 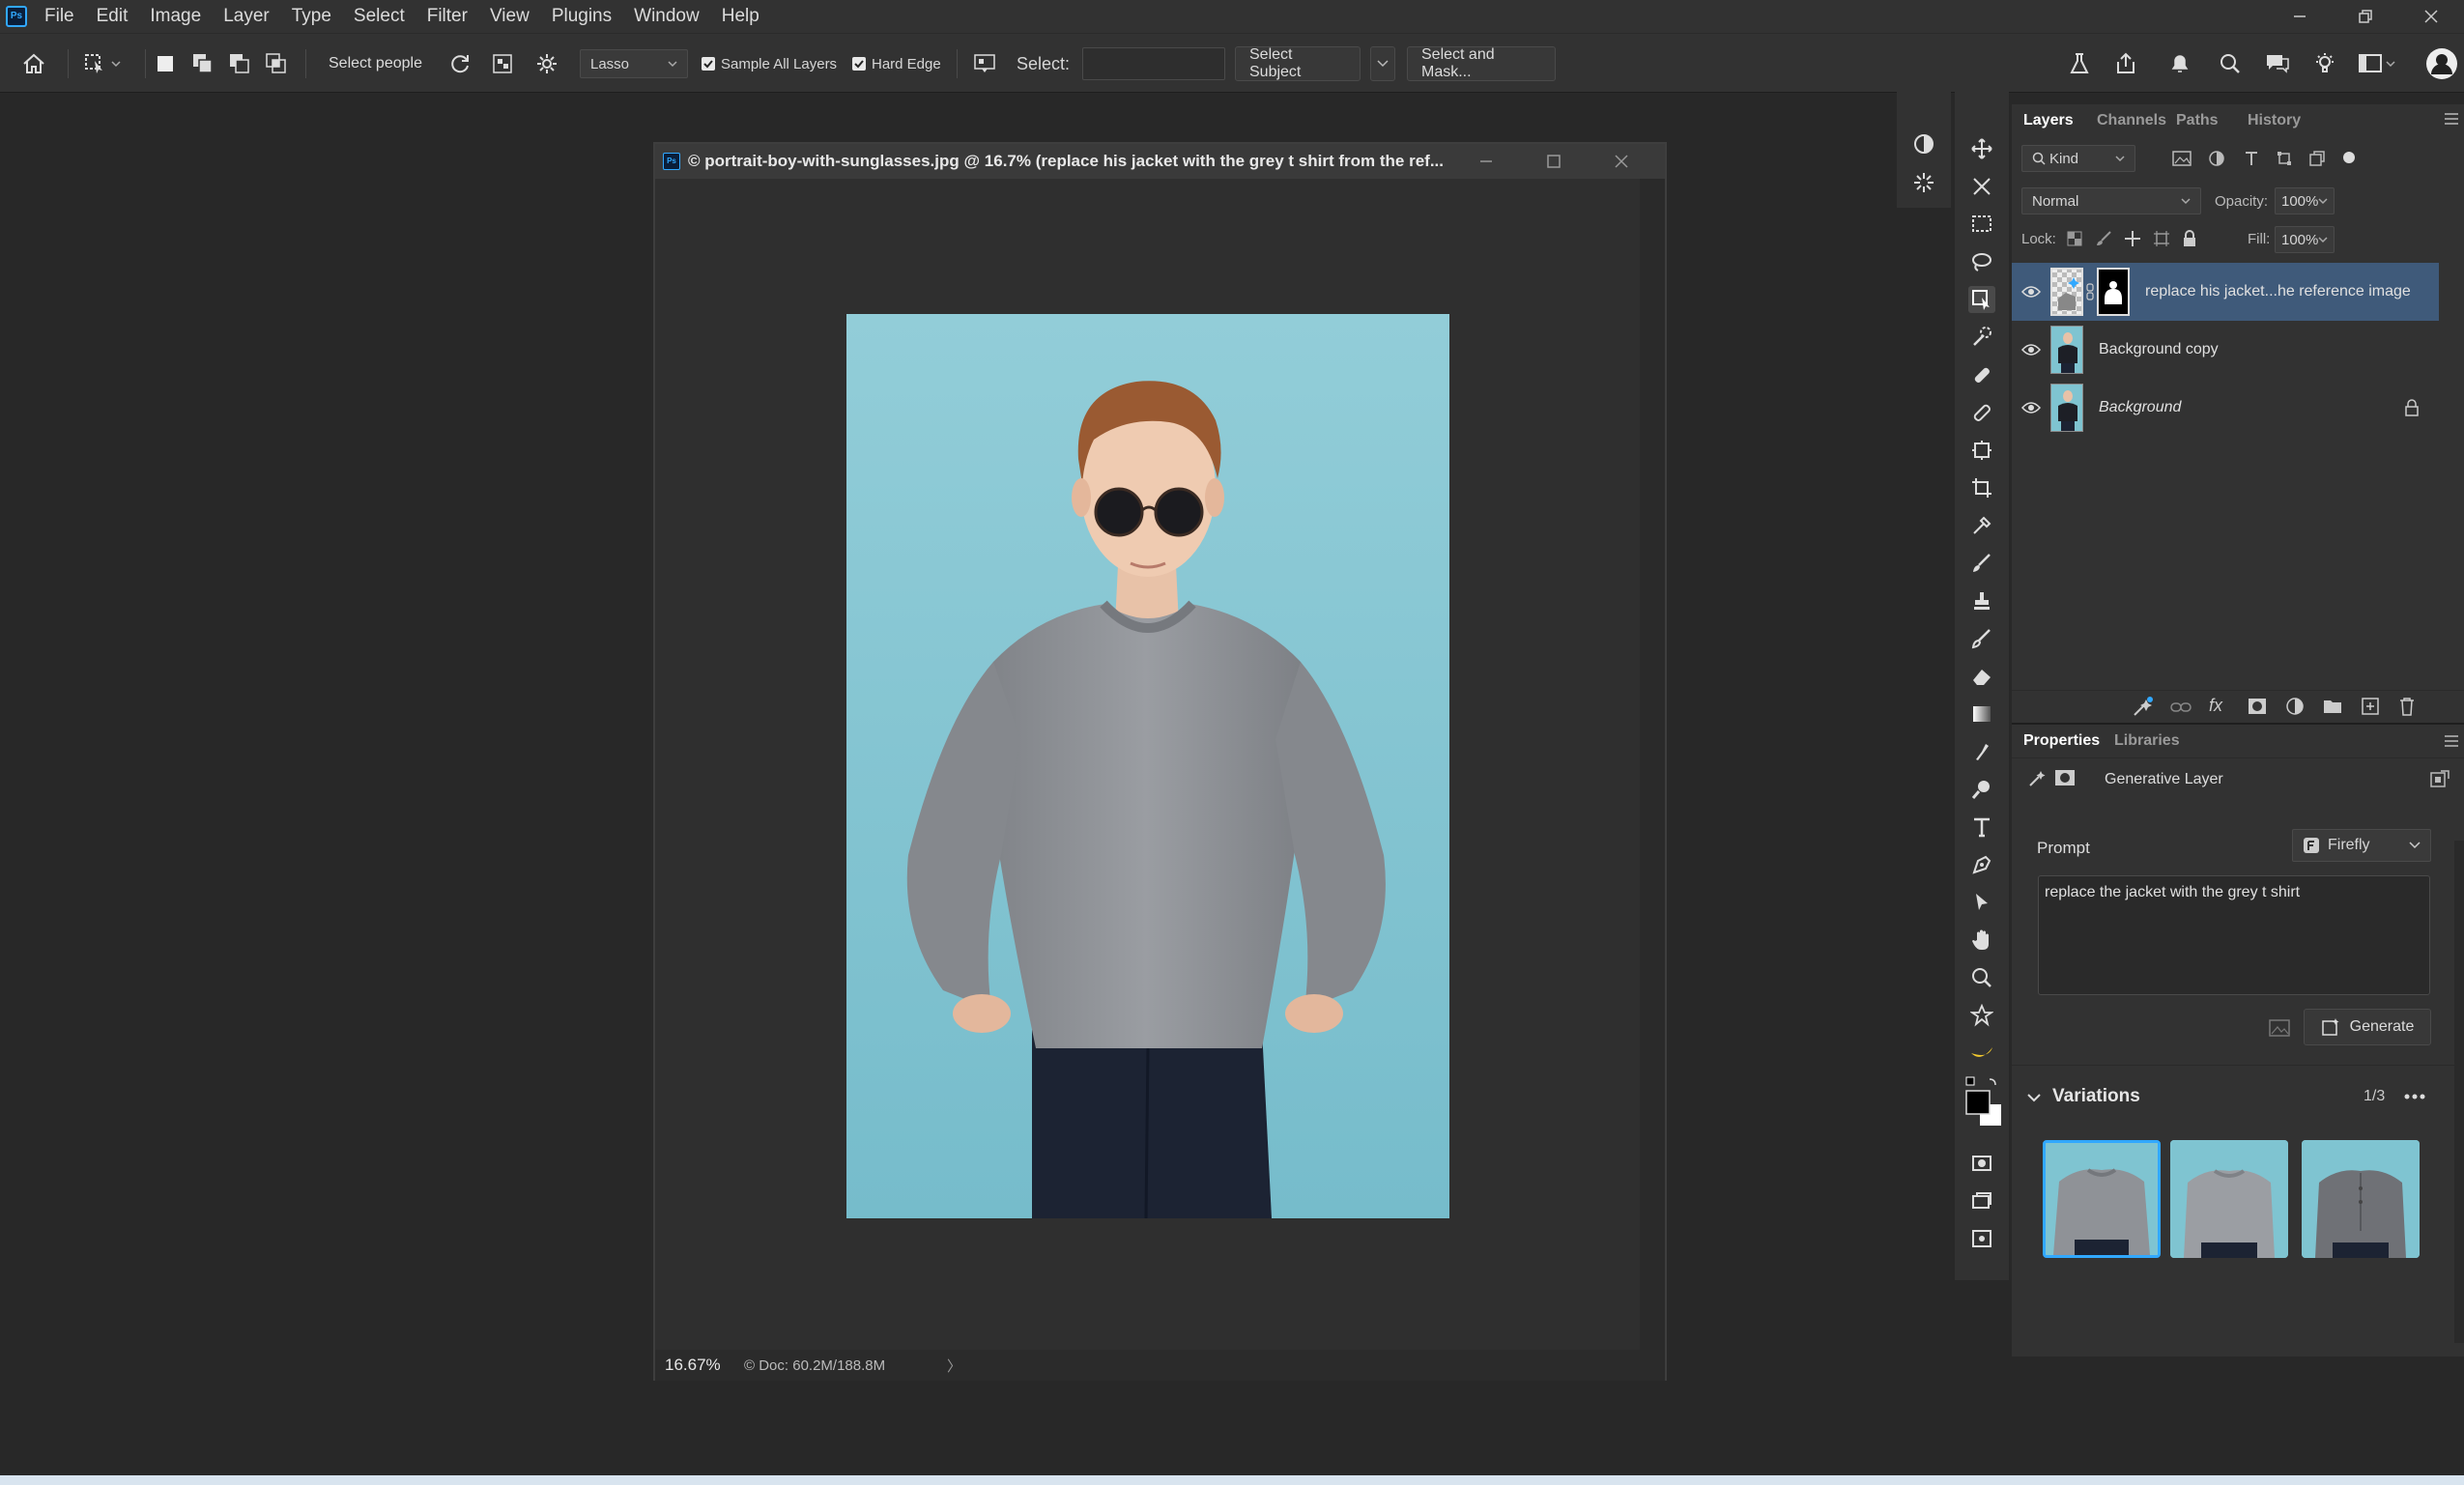 What do you see at coordinates (2295, 706) in the screenshot?
I see `adjustment-layer-icon` at bounding box center [2295, 706].